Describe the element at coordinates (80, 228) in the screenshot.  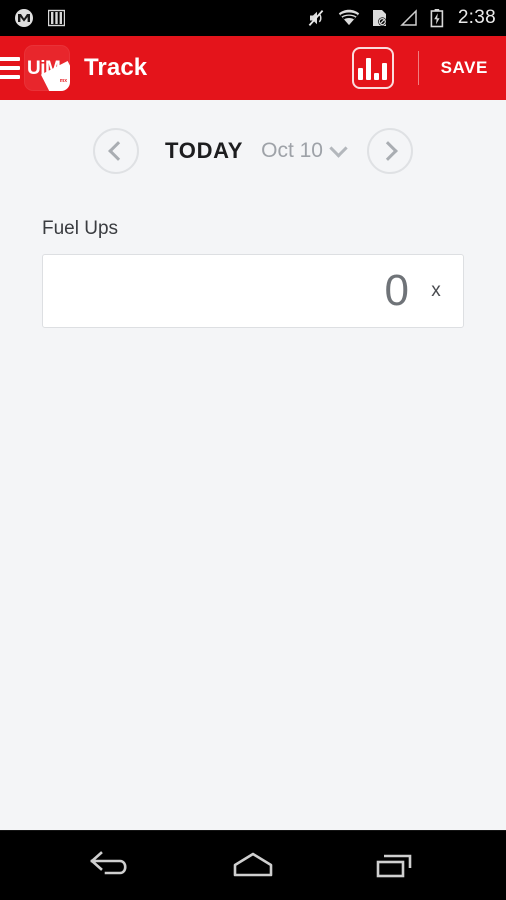
I see `fuel-ups-label: Fuel Ups` at that location.